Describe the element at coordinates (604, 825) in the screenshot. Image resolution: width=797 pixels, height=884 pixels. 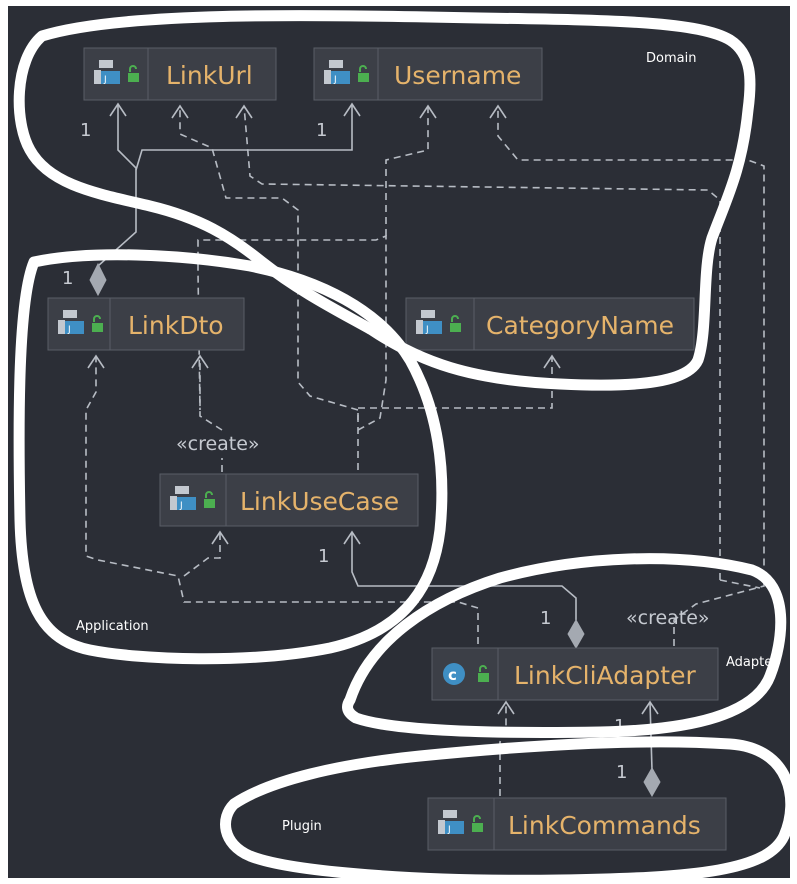
I see `node-label: LinkCommands` at that location.